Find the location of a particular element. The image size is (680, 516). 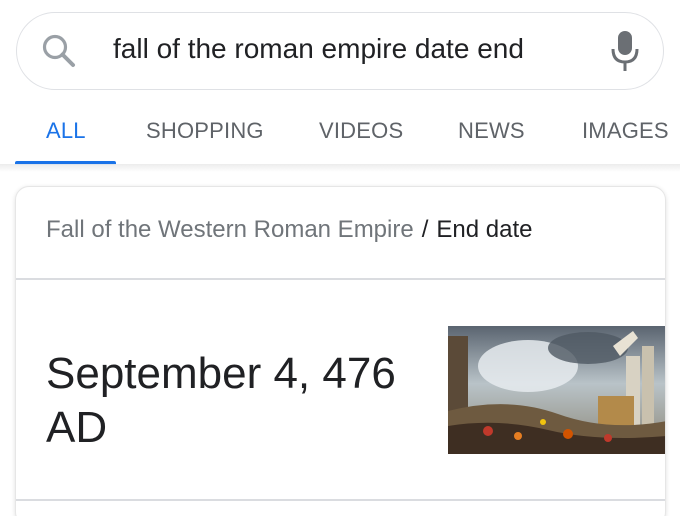

breadcrumb-current: End date is located at coordinates (484, 229).